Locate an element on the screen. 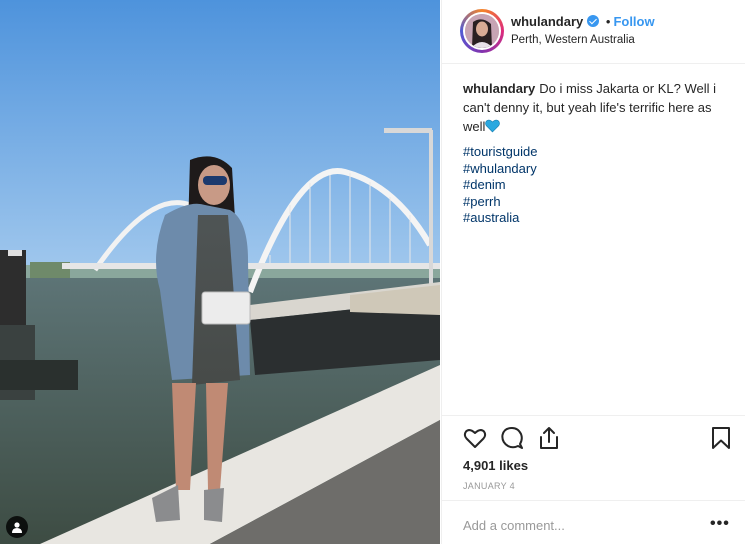 Image resolution: width=745 pixels, height=544 pixels. likes-count: 4,901 likes is located at coordinates (495, 465).